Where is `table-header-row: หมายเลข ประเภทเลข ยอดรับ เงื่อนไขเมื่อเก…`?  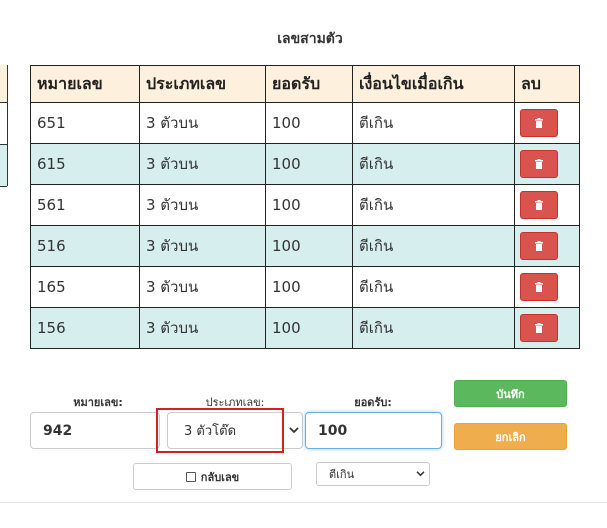
table-header-row: หมายเลข ประเภทเลข ยอดรับ เงื่อนไขเมื่อเก… is located at coordinates (305, 84).